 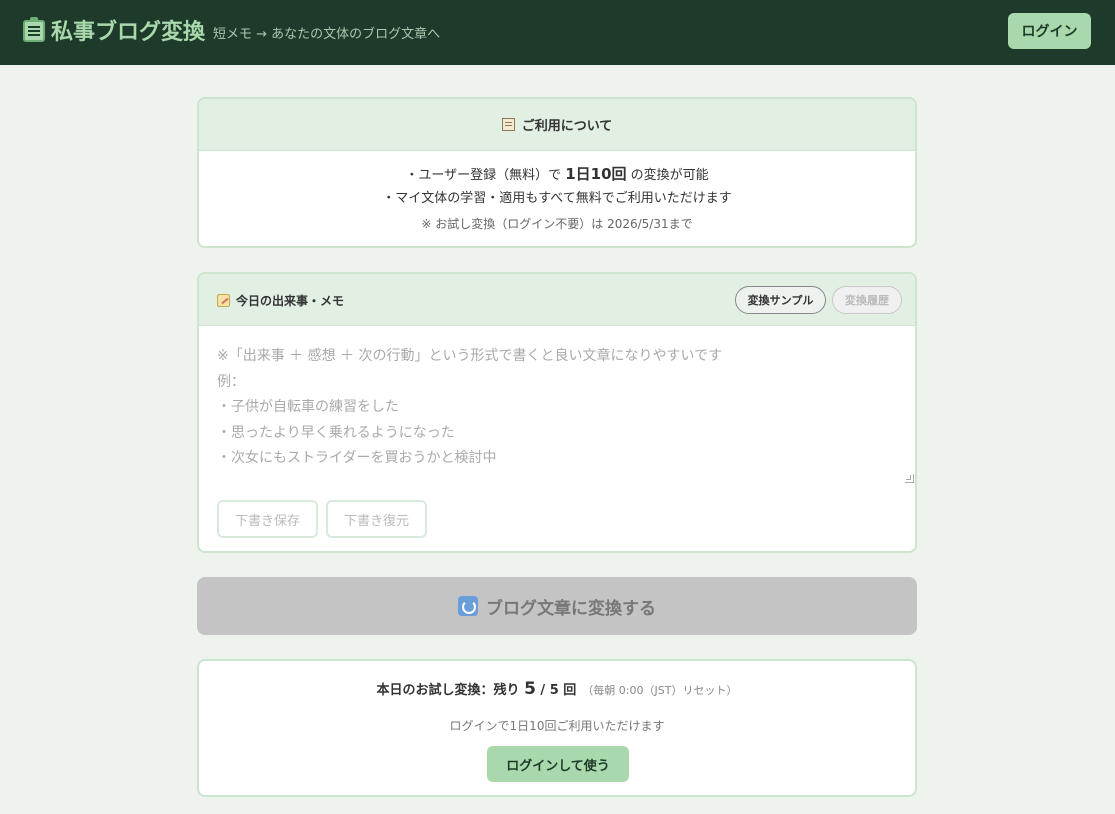 I want to click on app-subtitle: 短メモ → あなたの文体のブログ文章へ, so click(x=327, y=34).